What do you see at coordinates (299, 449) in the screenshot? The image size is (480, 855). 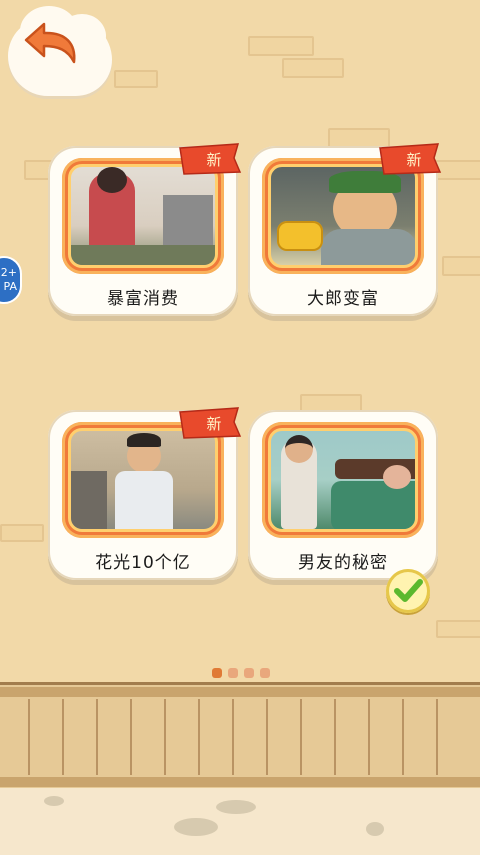 I see `woman-face` at bounding box center [299, 449].